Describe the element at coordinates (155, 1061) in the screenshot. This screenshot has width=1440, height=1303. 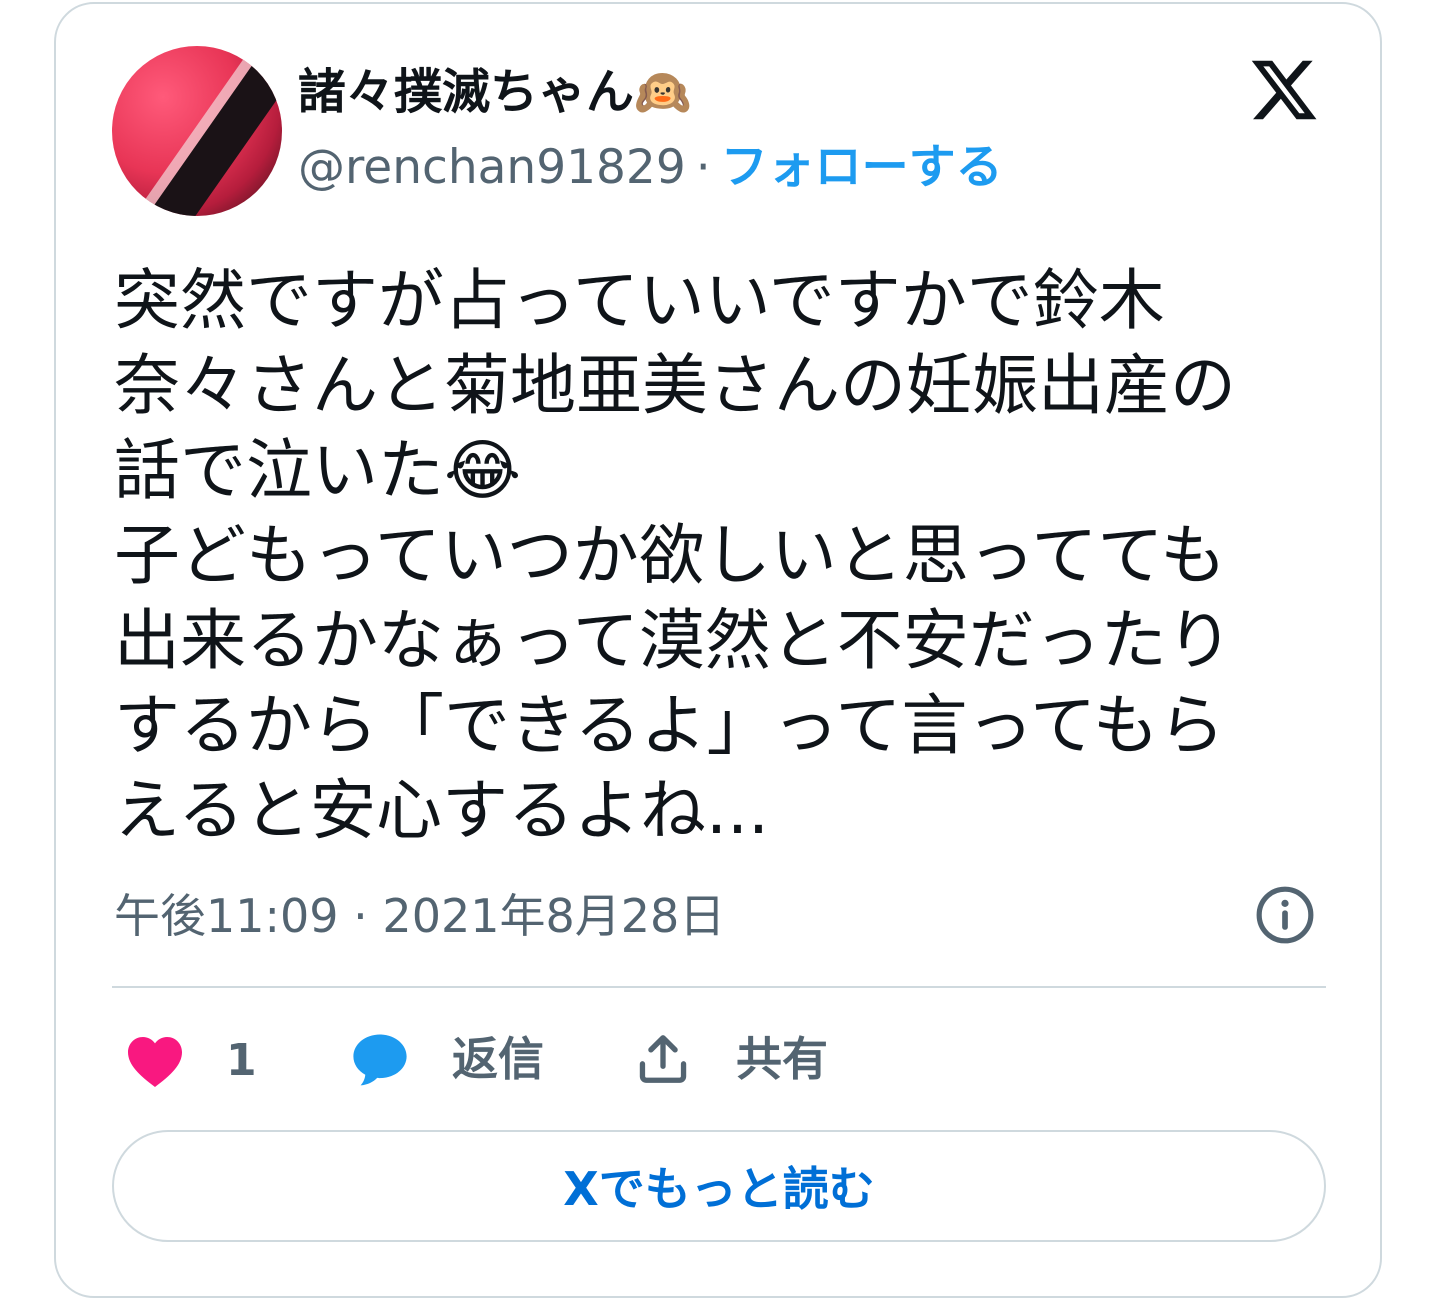
I see `heart-icon` at that location.